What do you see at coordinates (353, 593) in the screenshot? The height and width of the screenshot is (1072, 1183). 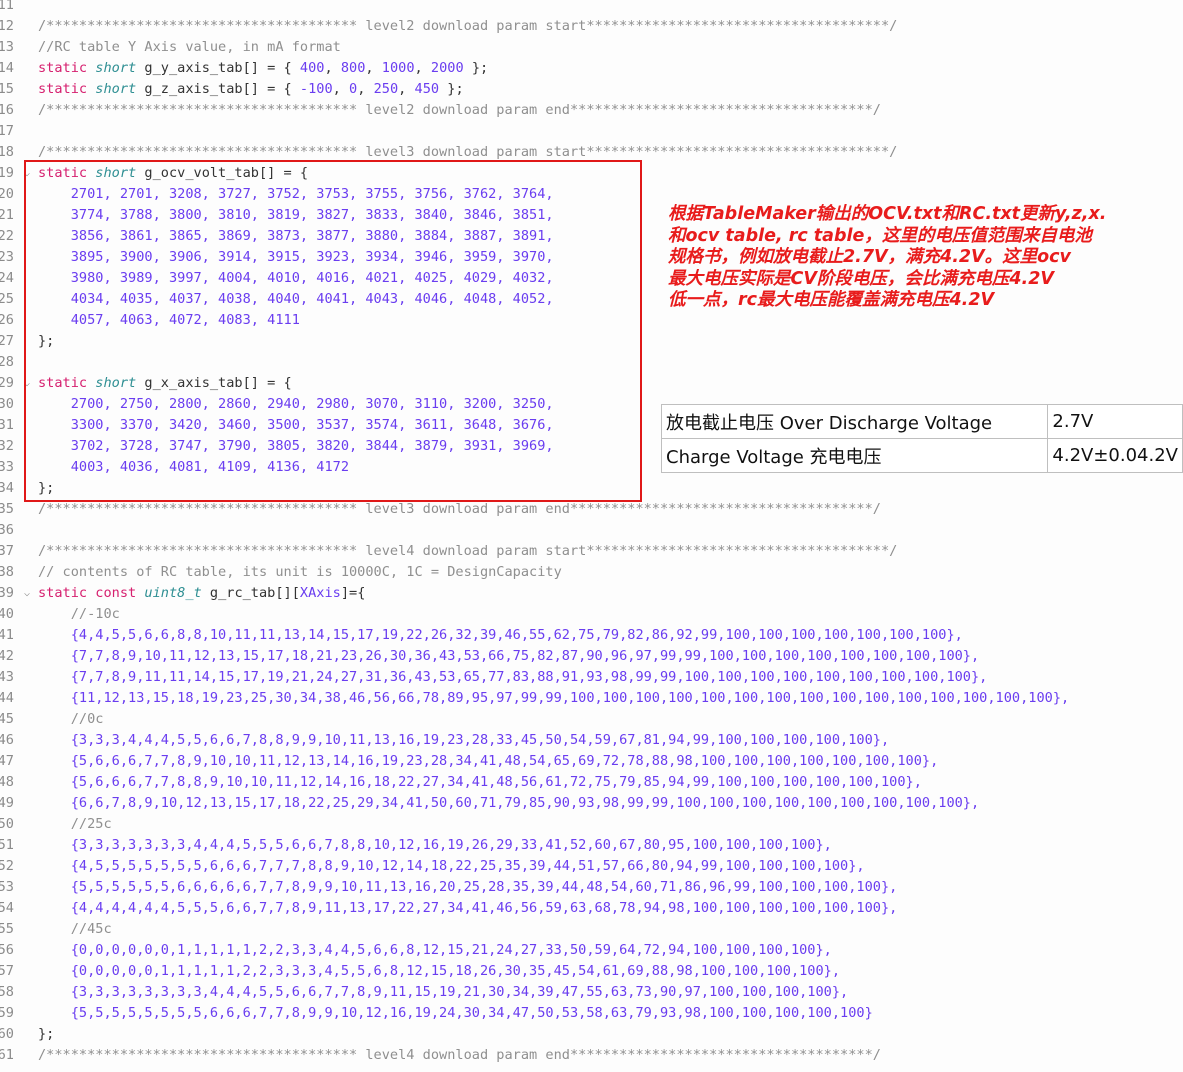 I see `code-token: ]={` at bounding box center [353, 593].